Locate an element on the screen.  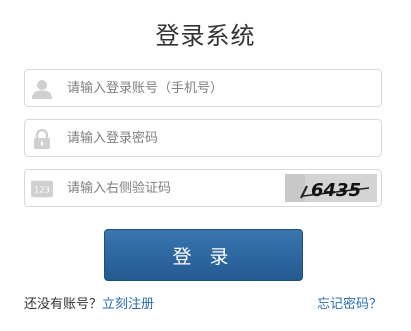
captcha-input is located at coordinates (167, 188).